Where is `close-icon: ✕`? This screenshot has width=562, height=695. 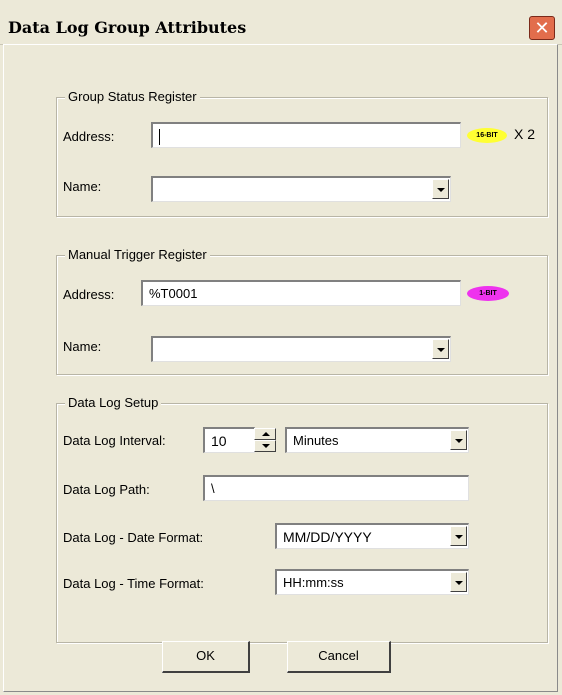 close-icon: ✕ is located at coordinates (542, 28).